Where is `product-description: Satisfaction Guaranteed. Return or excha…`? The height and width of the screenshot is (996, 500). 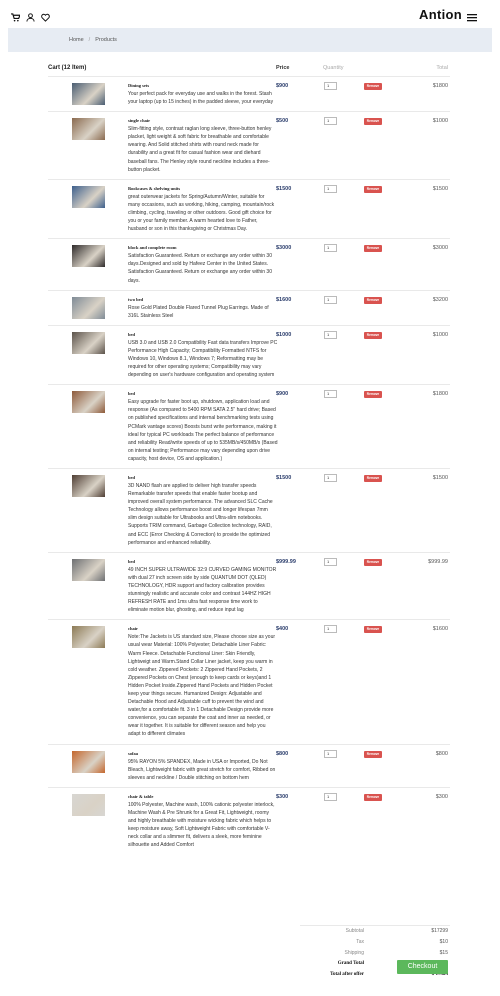
product-description: Satisfaction Guaranteed. Return or excha… is located at coordinates (200, 268).